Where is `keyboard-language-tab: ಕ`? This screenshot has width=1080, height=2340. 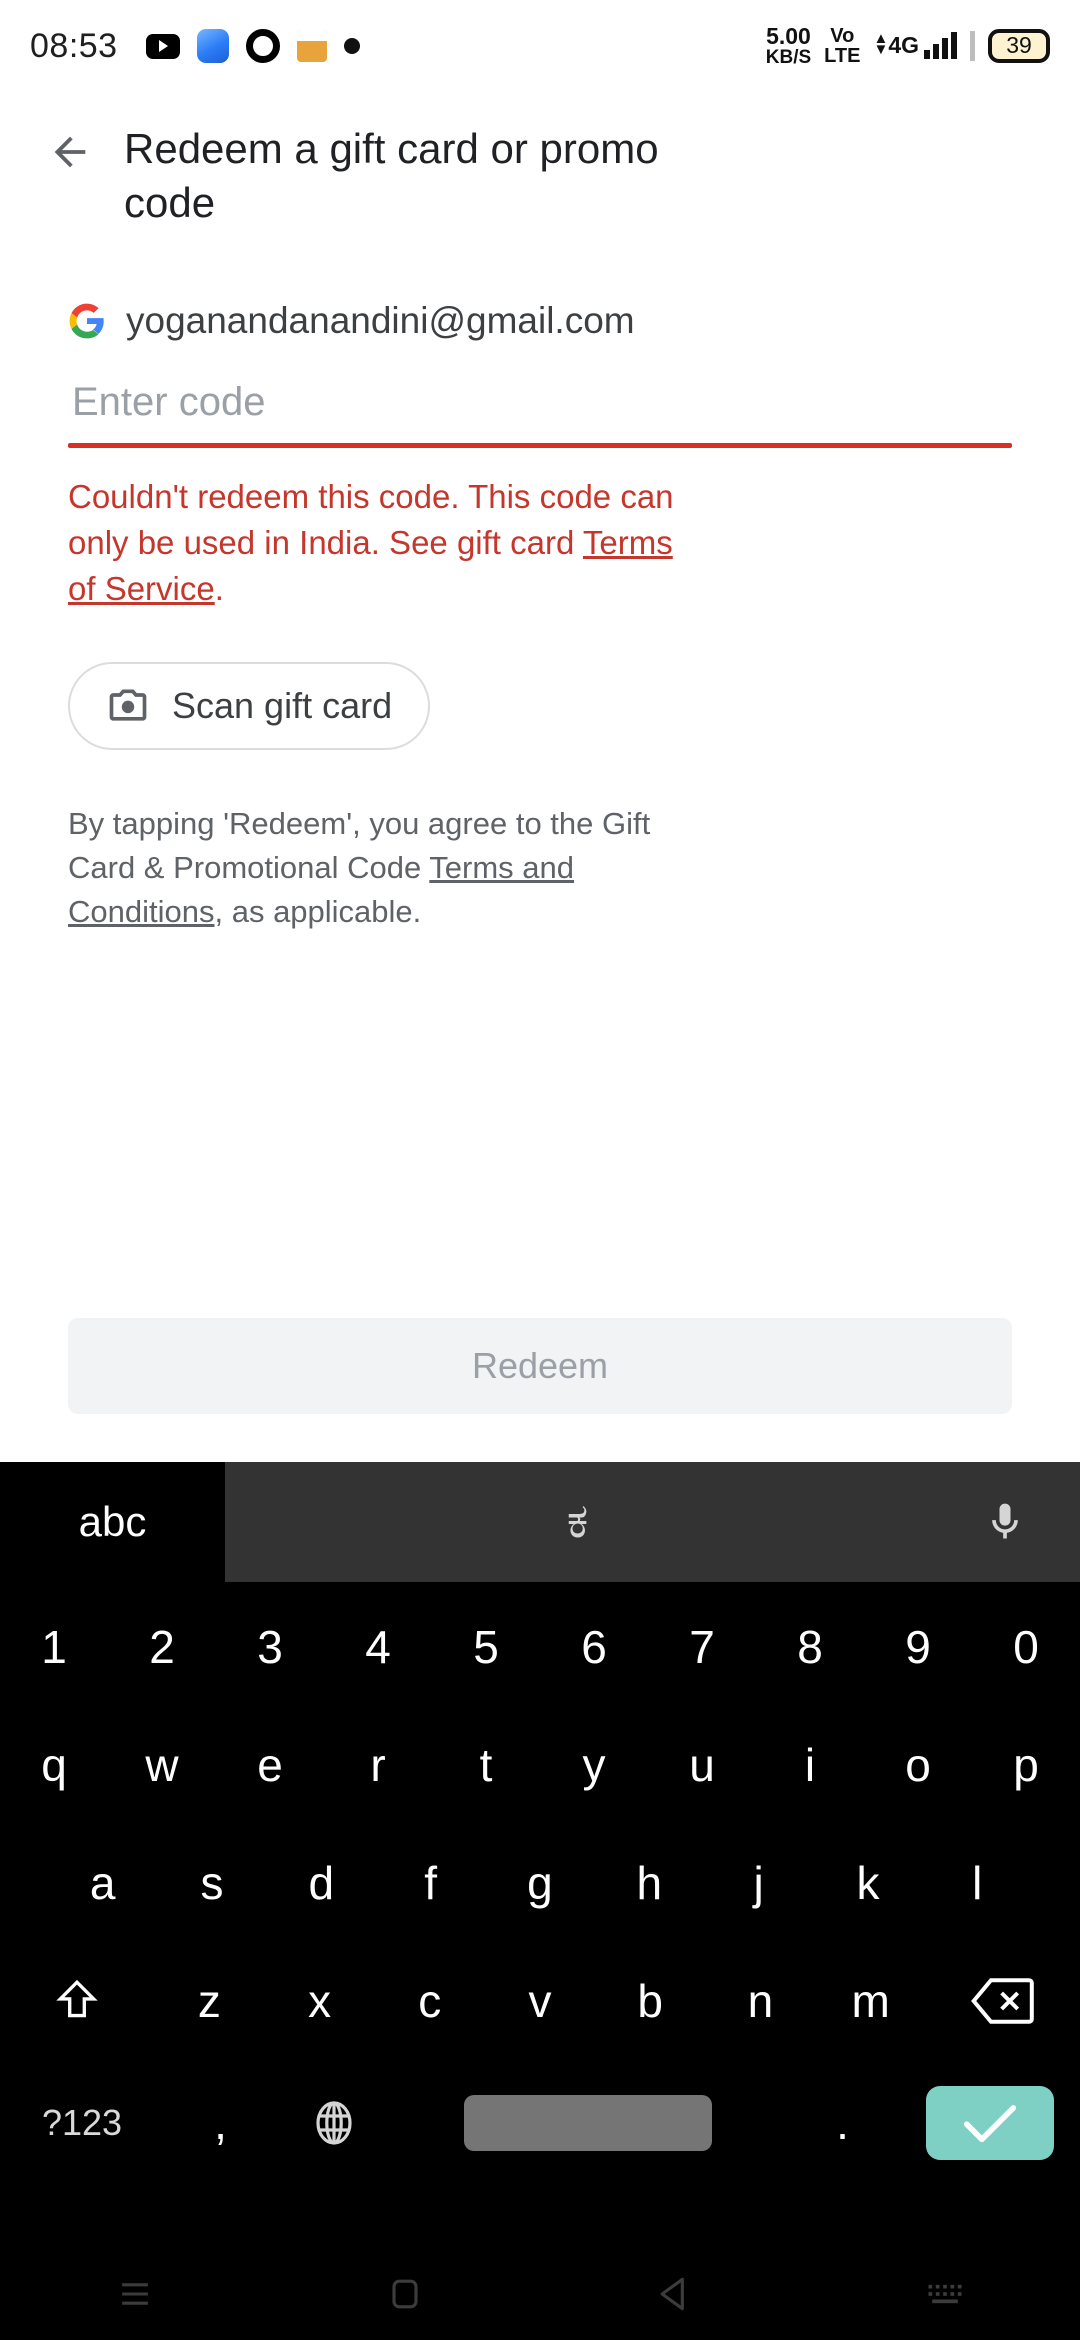 keyboard-language-tab: ಕ is located at coordinates (577, 1522).